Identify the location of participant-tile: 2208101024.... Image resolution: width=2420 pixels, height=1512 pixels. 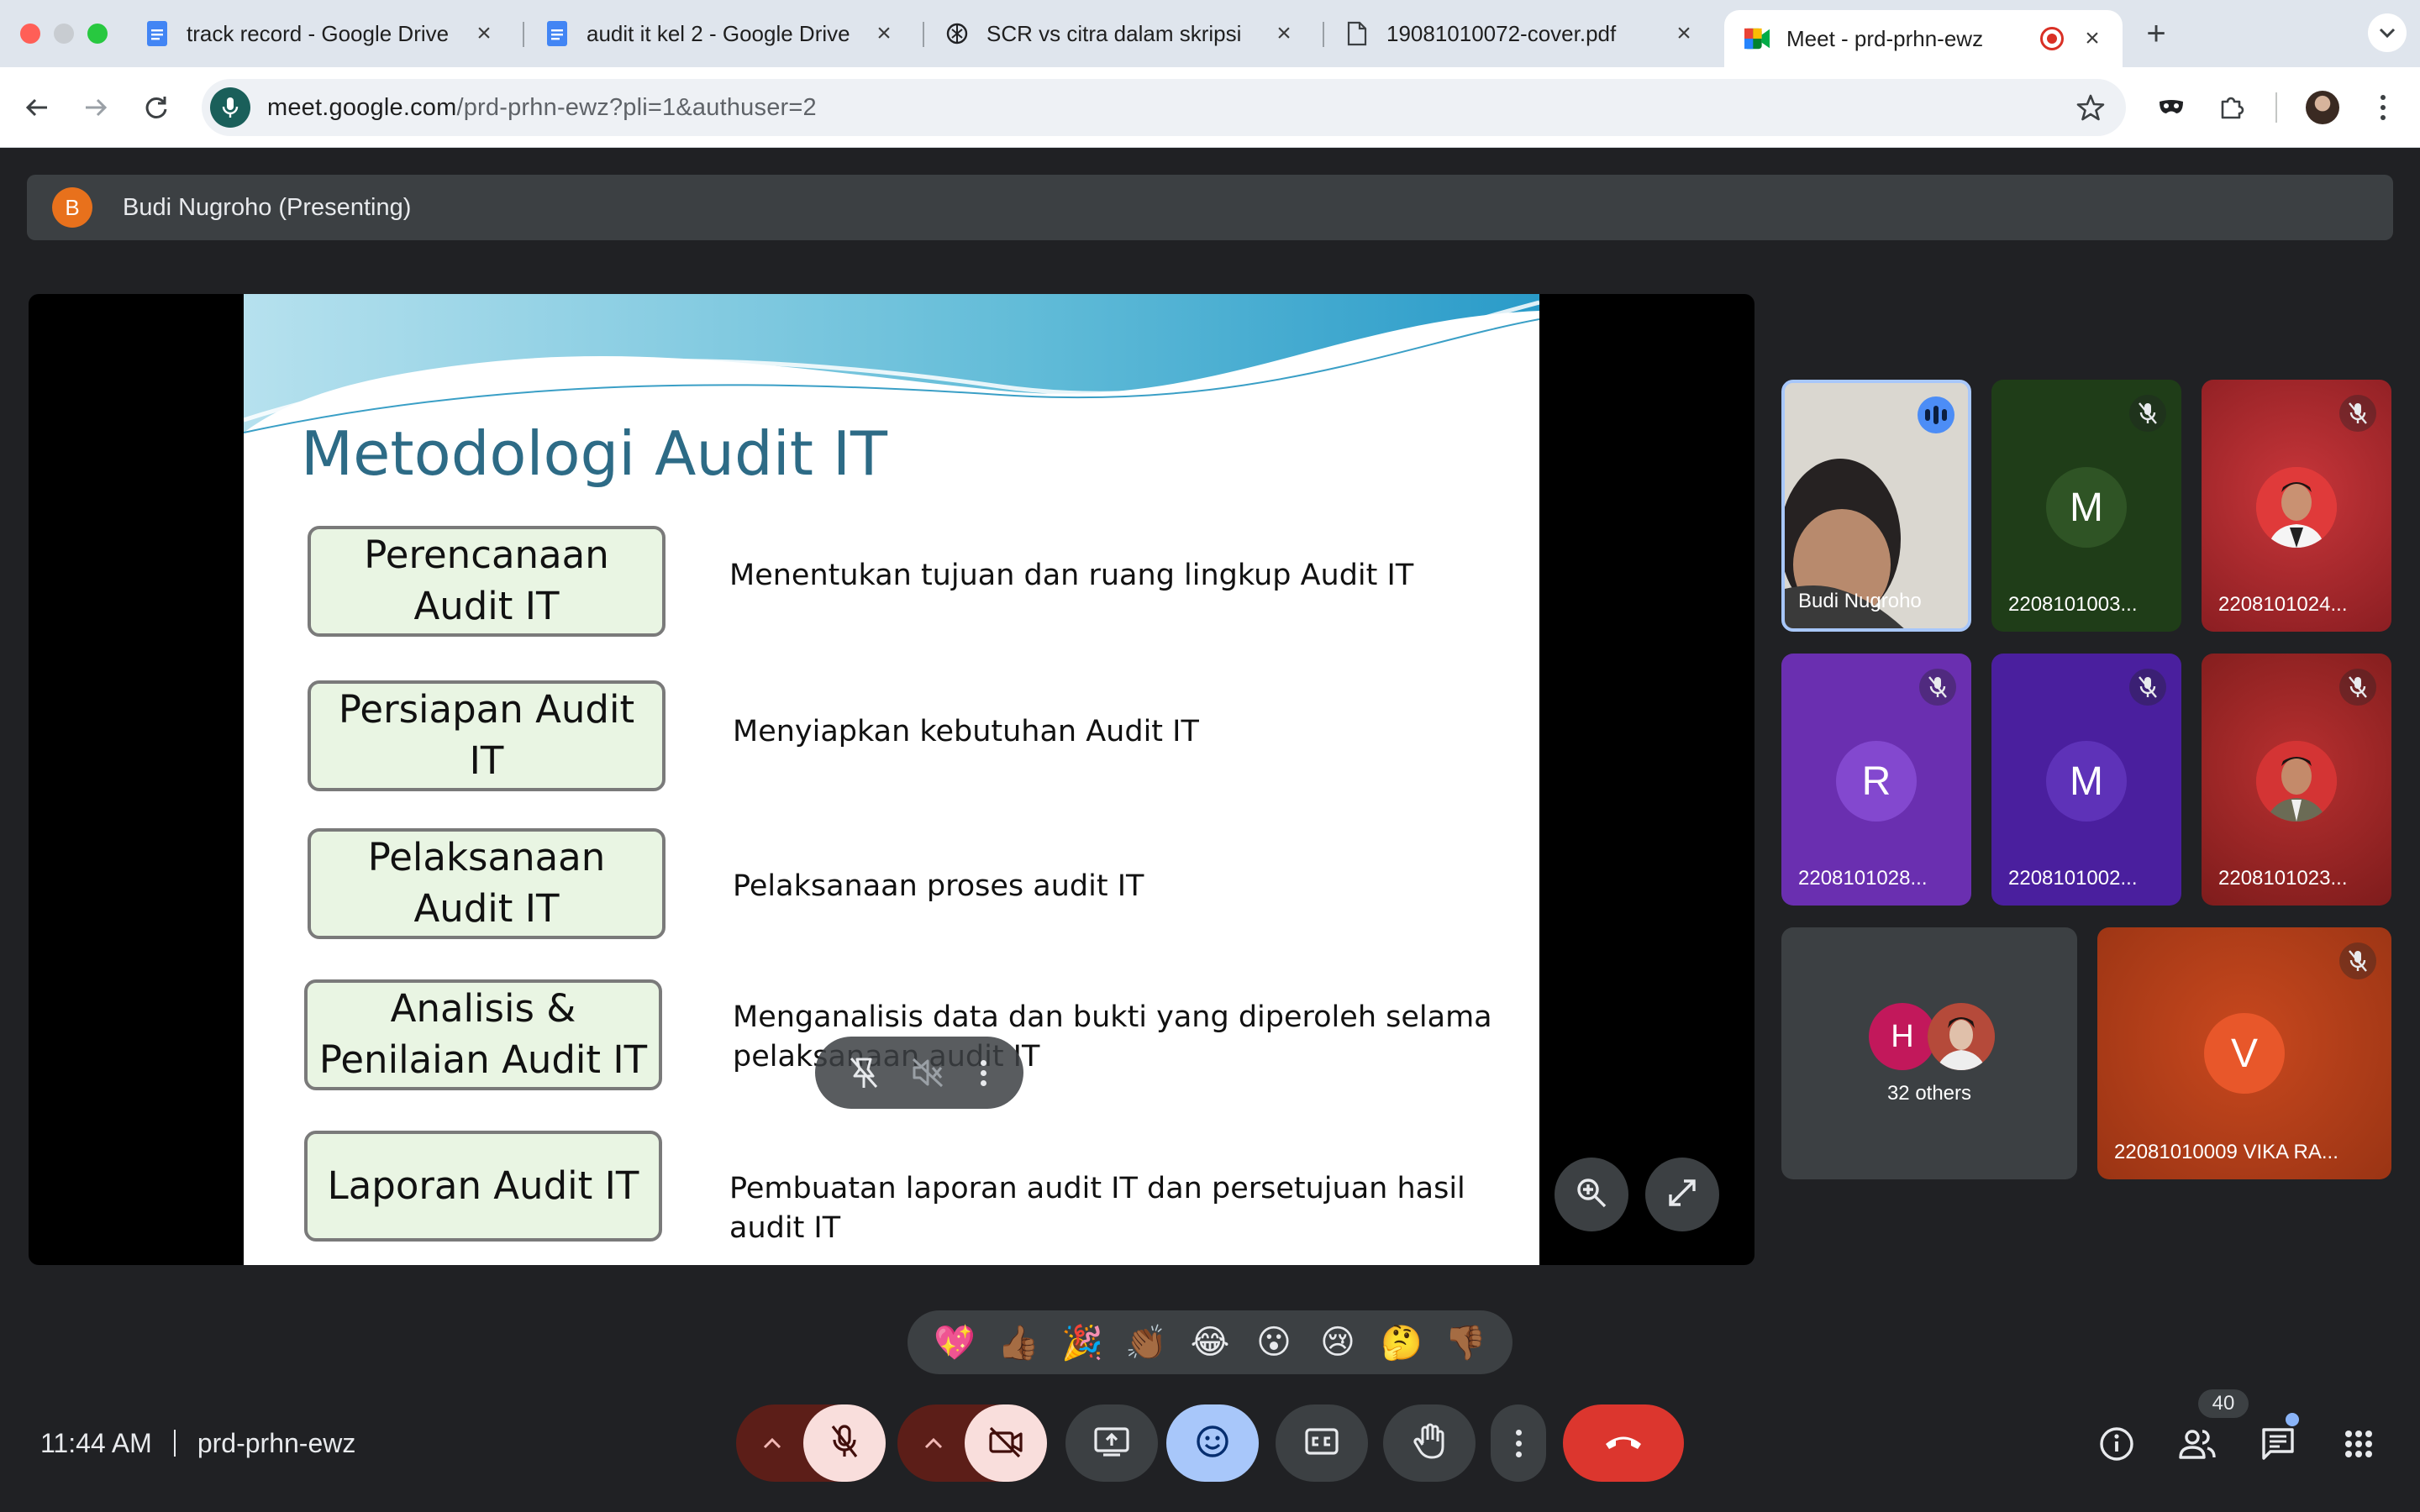
(2296, 506).